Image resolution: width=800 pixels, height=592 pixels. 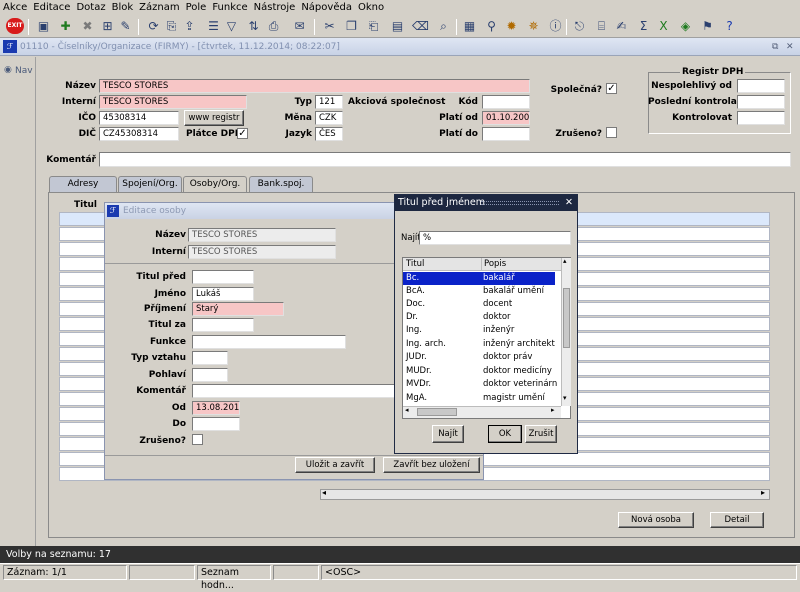 What do you see at coordinates (153, 26) in the screenshot?
I see `refresh-icon: ⟳` at bounding box center [153, 26].